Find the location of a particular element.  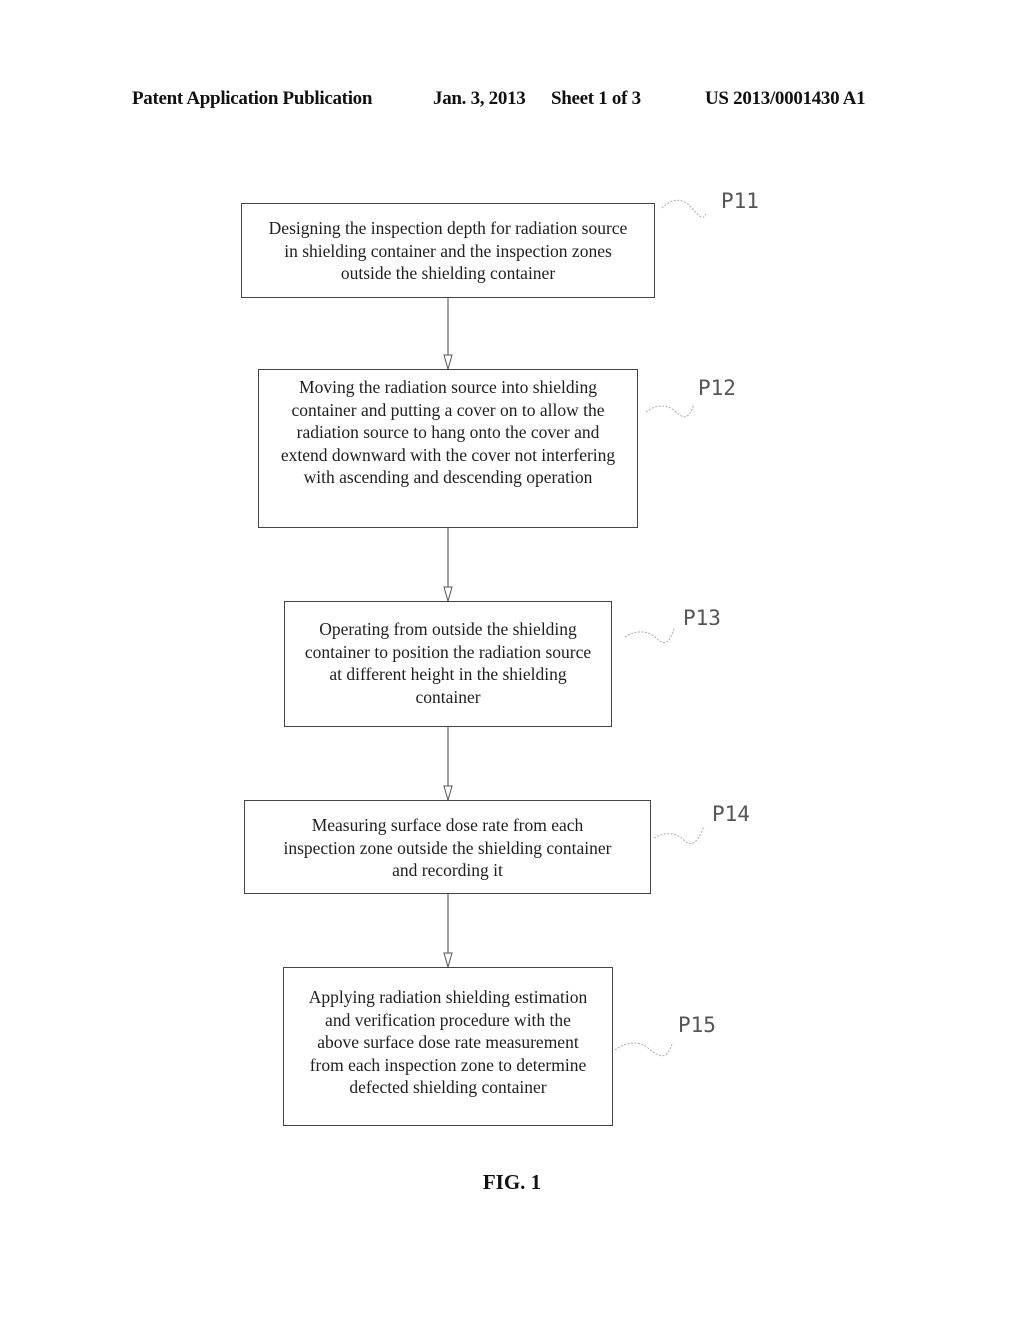

step-line: Operating from outside the shielding is located at coordinates (448, 629).